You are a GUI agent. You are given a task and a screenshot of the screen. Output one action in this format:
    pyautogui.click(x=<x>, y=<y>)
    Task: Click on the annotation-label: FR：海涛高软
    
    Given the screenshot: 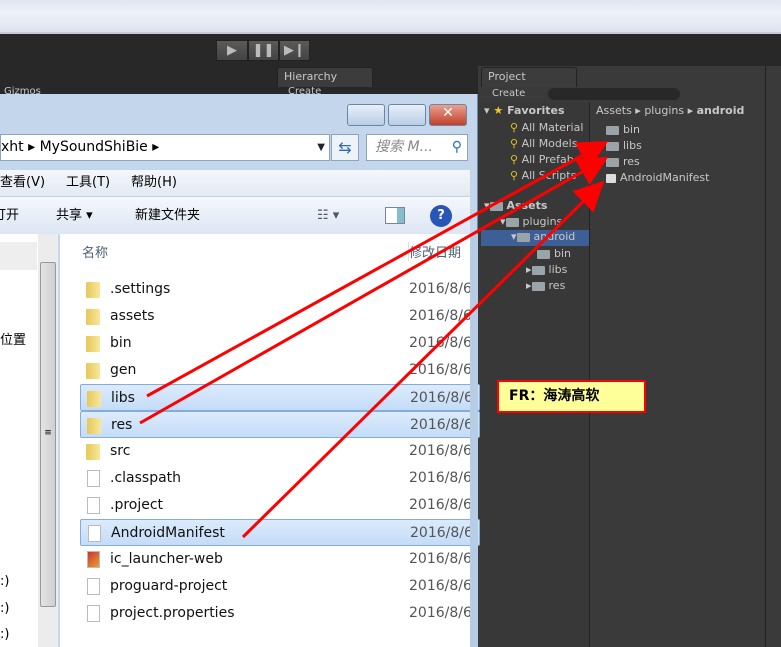 What is the action you would take?
    pyautogui.click(x=571, y=396)
    